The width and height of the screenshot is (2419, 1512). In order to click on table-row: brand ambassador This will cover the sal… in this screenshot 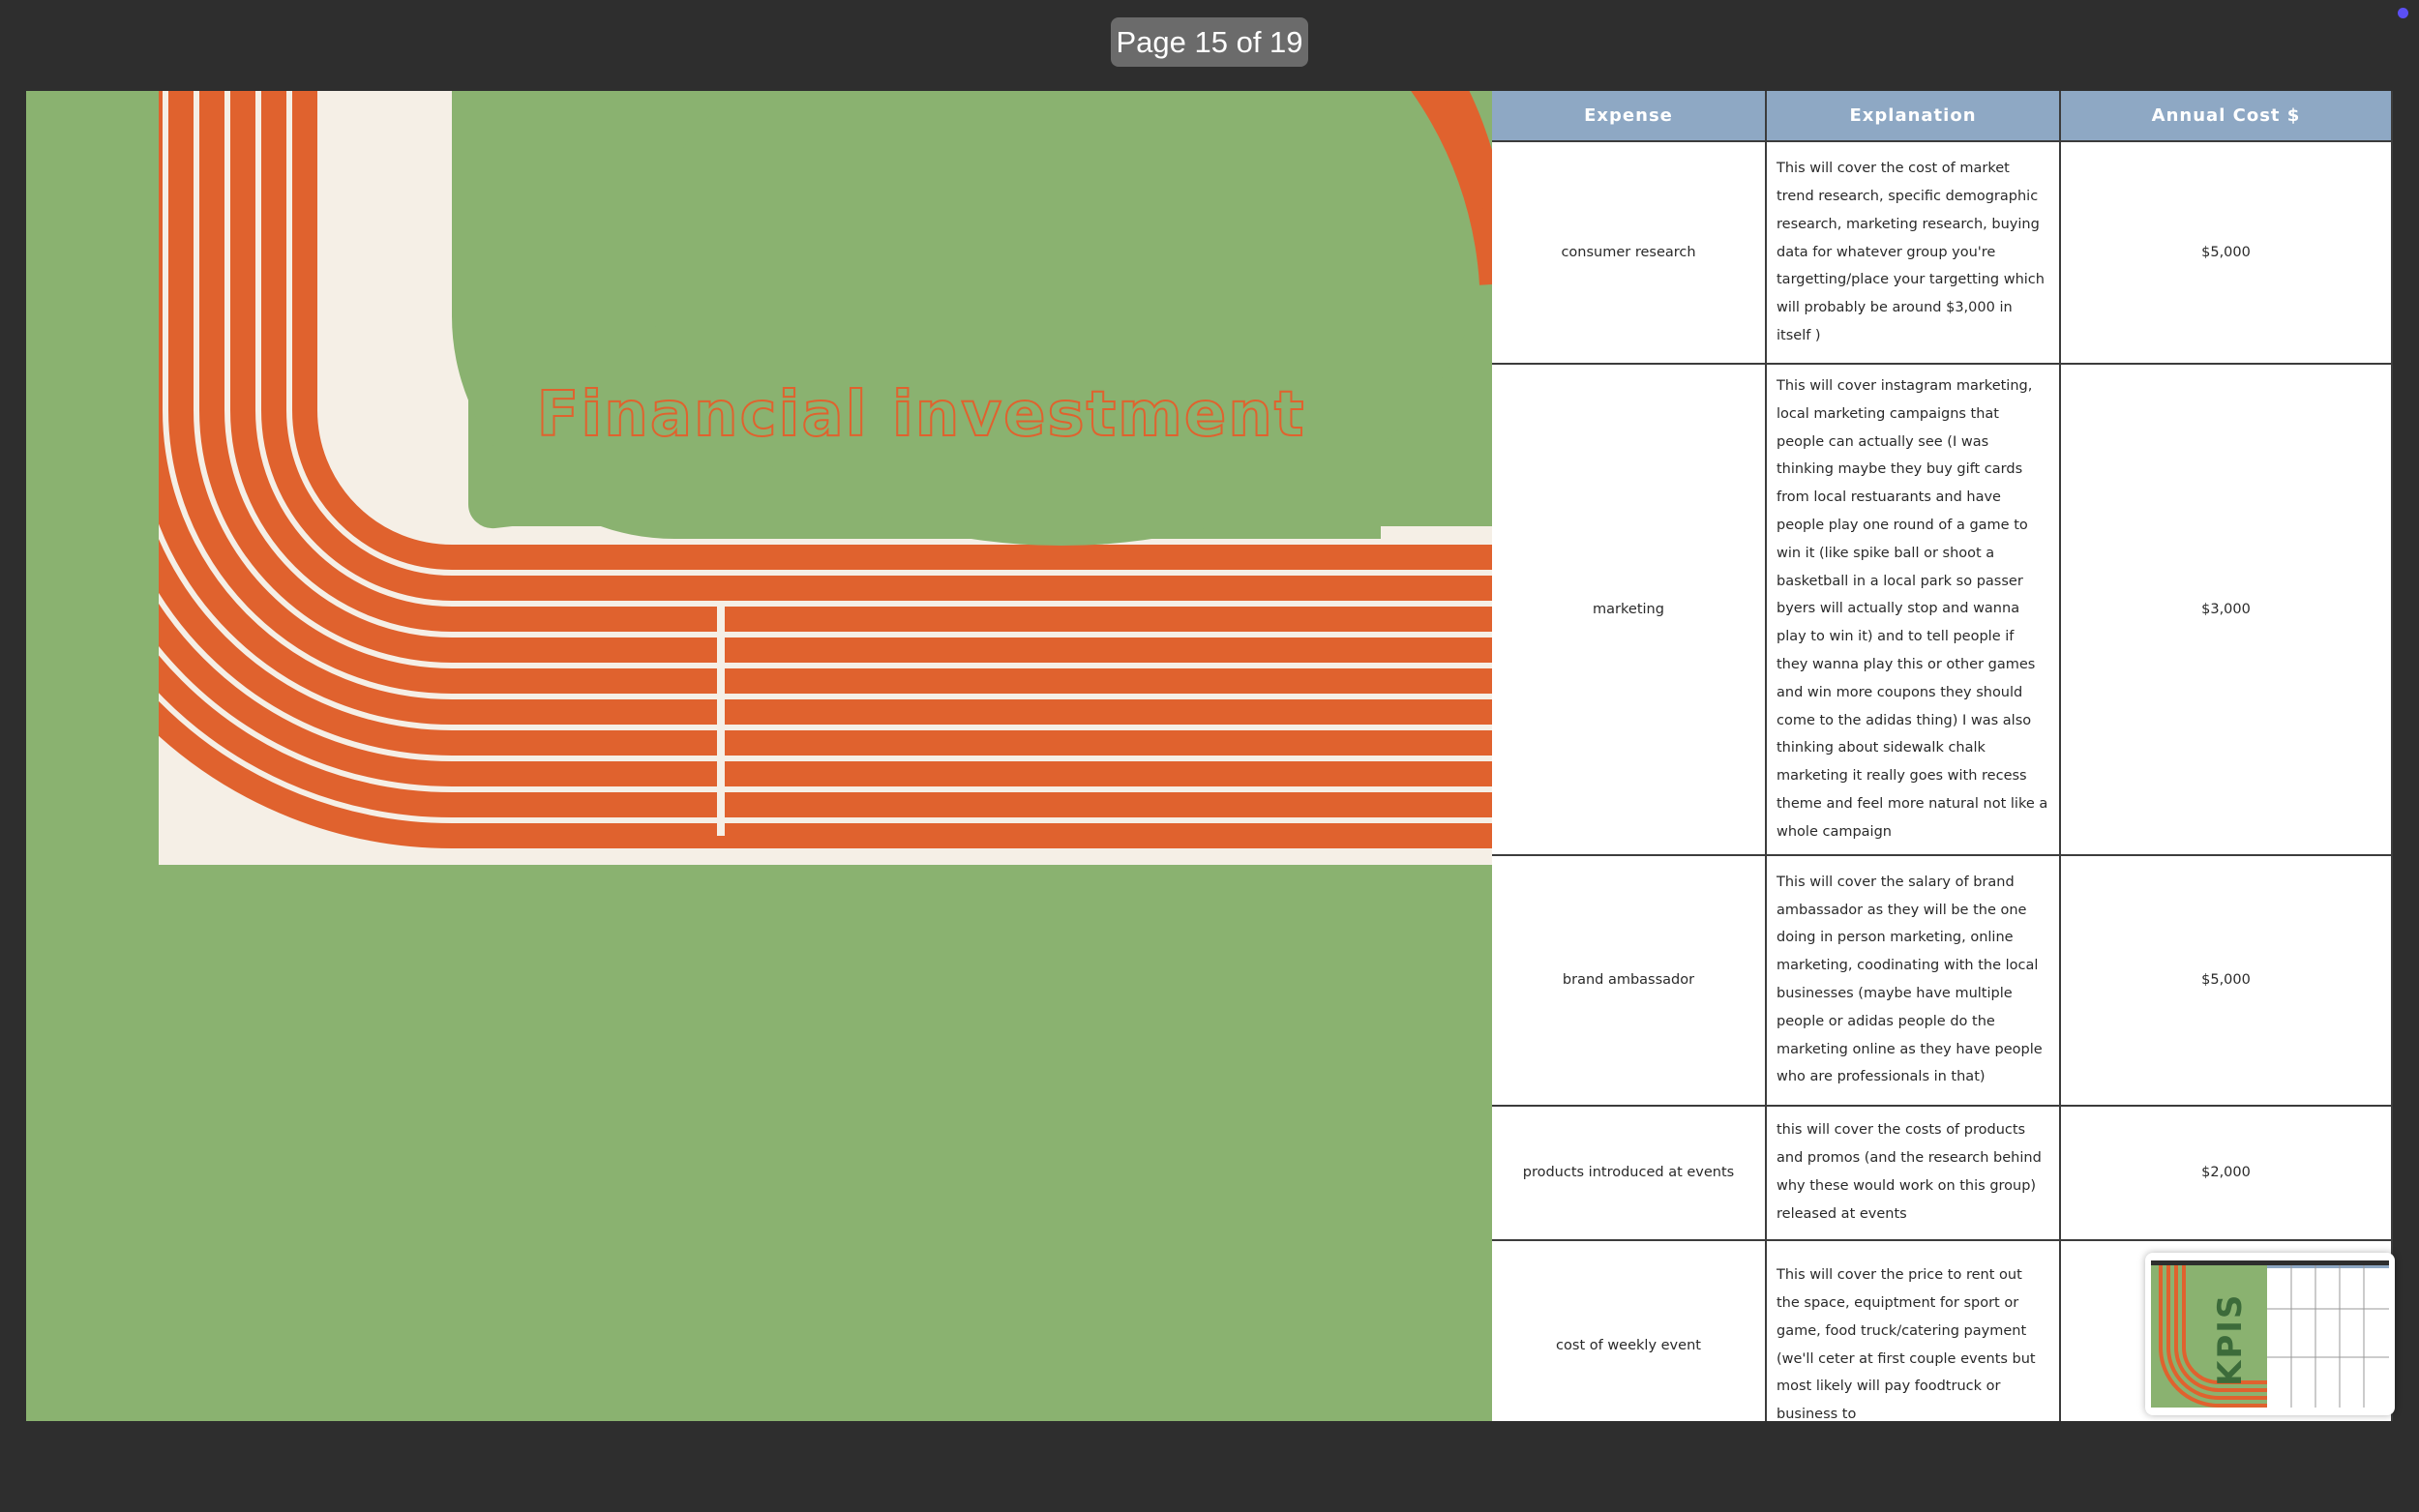, I will do `click(1943, 981)`.